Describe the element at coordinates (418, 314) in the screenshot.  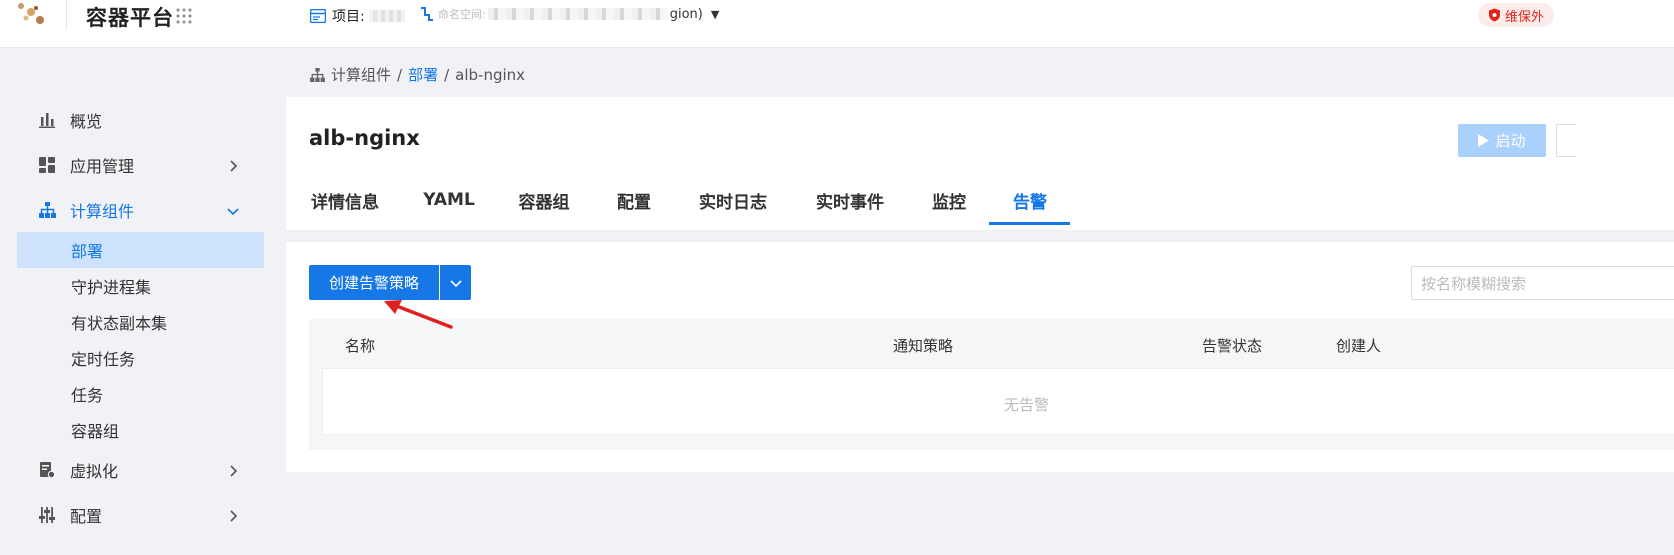
I see `annotation-arrow-icon` at that location.